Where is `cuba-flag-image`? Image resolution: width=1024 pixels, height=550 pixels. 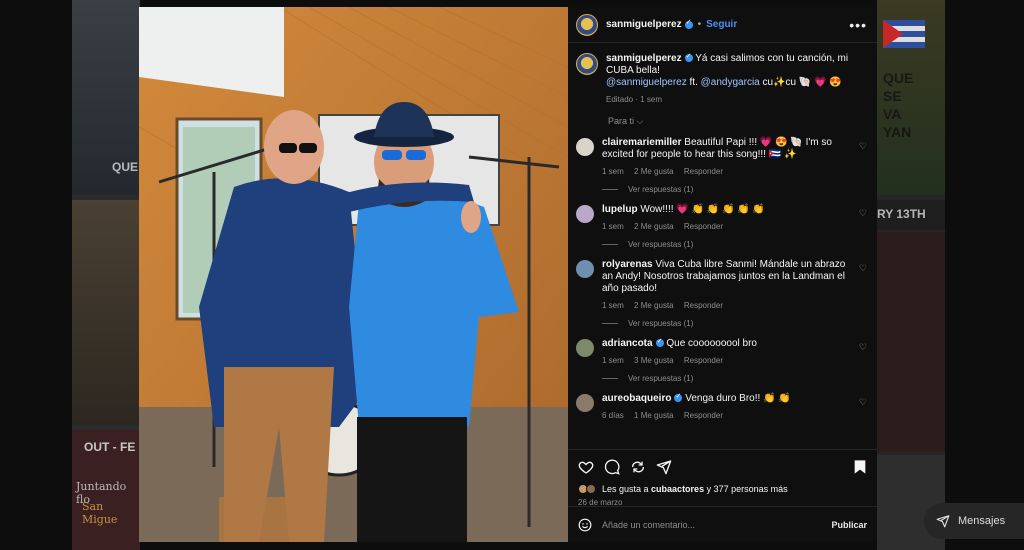
cuba-flag-image is located at coordinates (904, 34).